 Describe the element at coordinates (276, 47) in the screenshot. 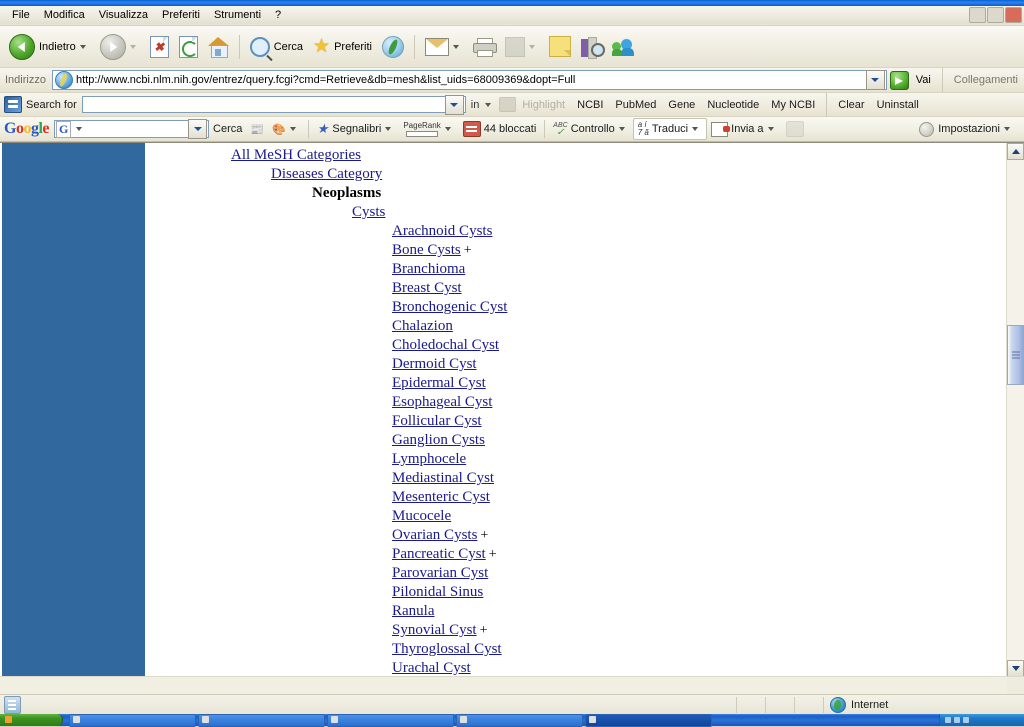

I see `search-button: Cerca` at that location.